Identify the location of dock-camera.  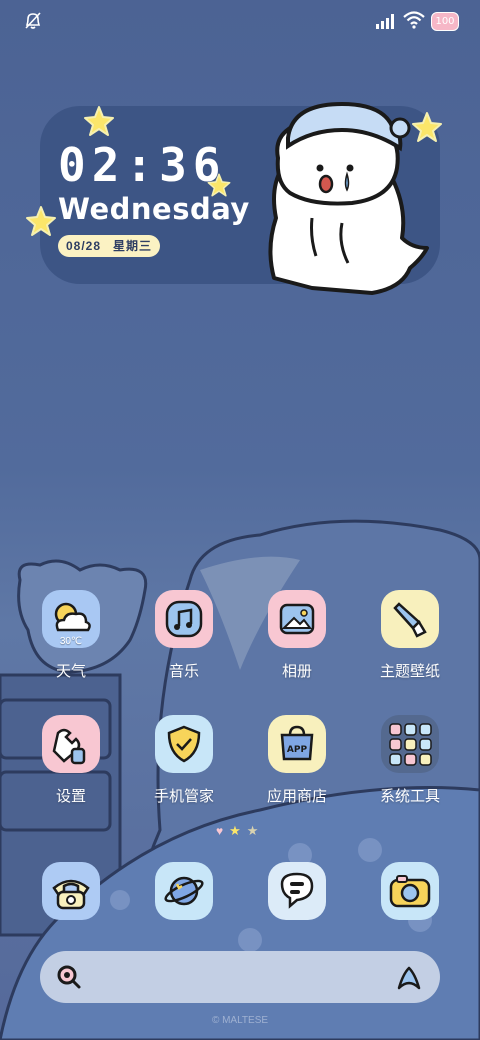
(410, 891).